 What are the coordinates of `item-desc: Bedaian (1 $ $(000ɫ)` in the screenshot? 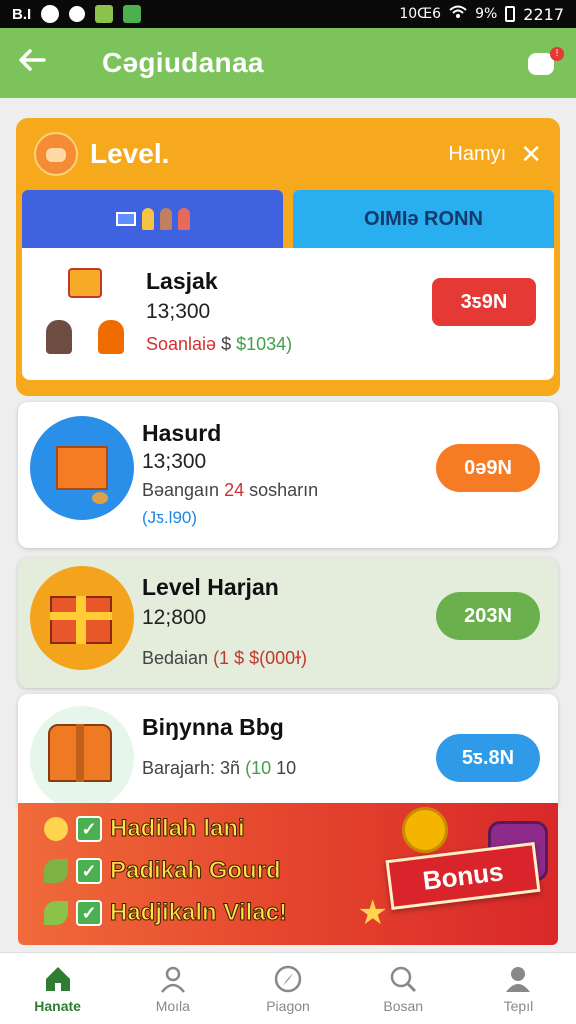 It's located at (224, 658).